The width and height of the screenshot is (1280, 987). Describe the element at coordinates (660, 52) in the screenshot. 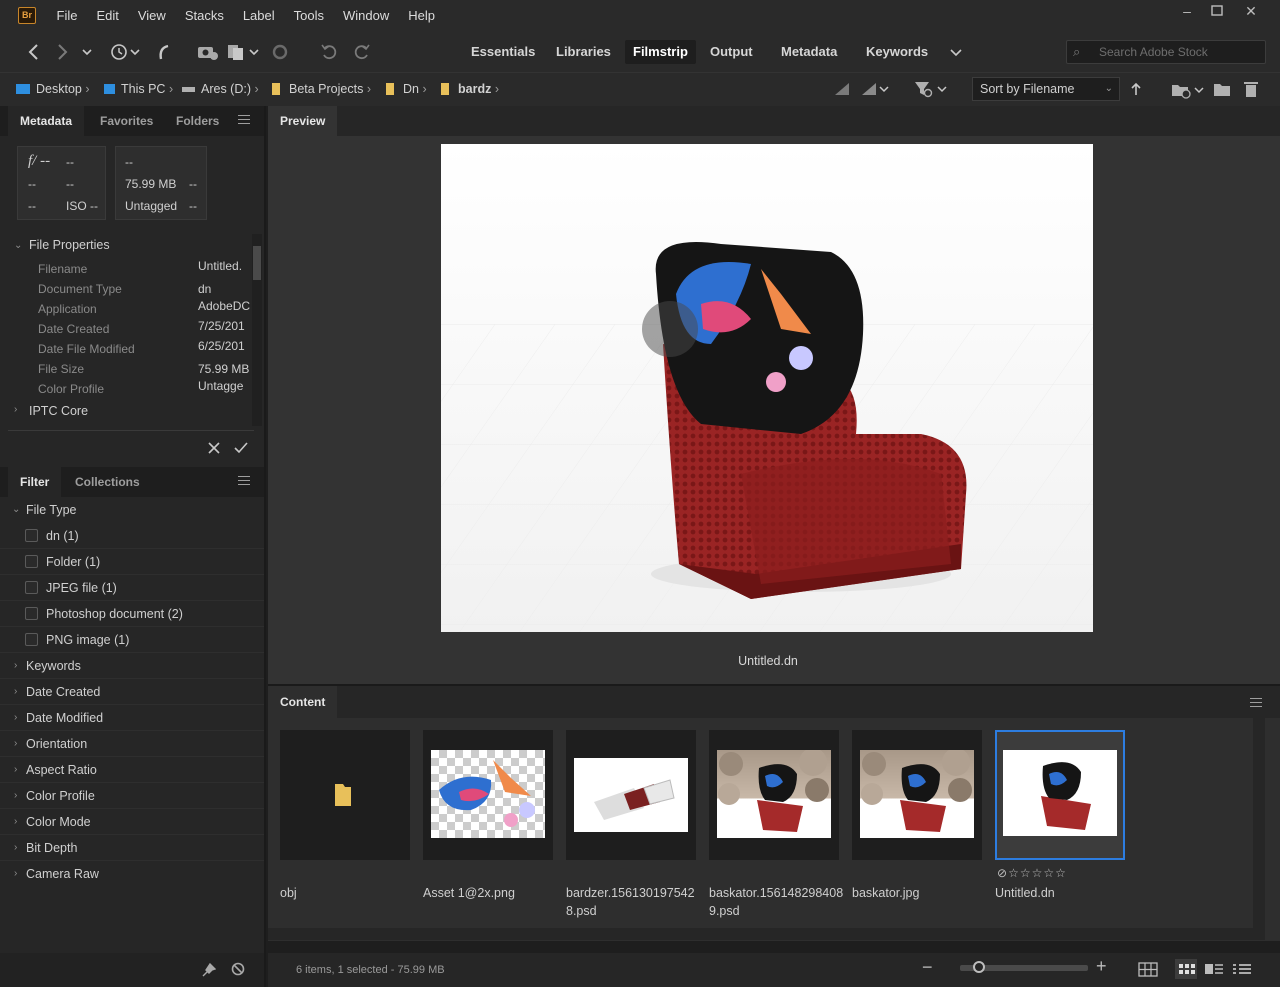

I see `workspace-filmstrip: Filmstrip` at that location.